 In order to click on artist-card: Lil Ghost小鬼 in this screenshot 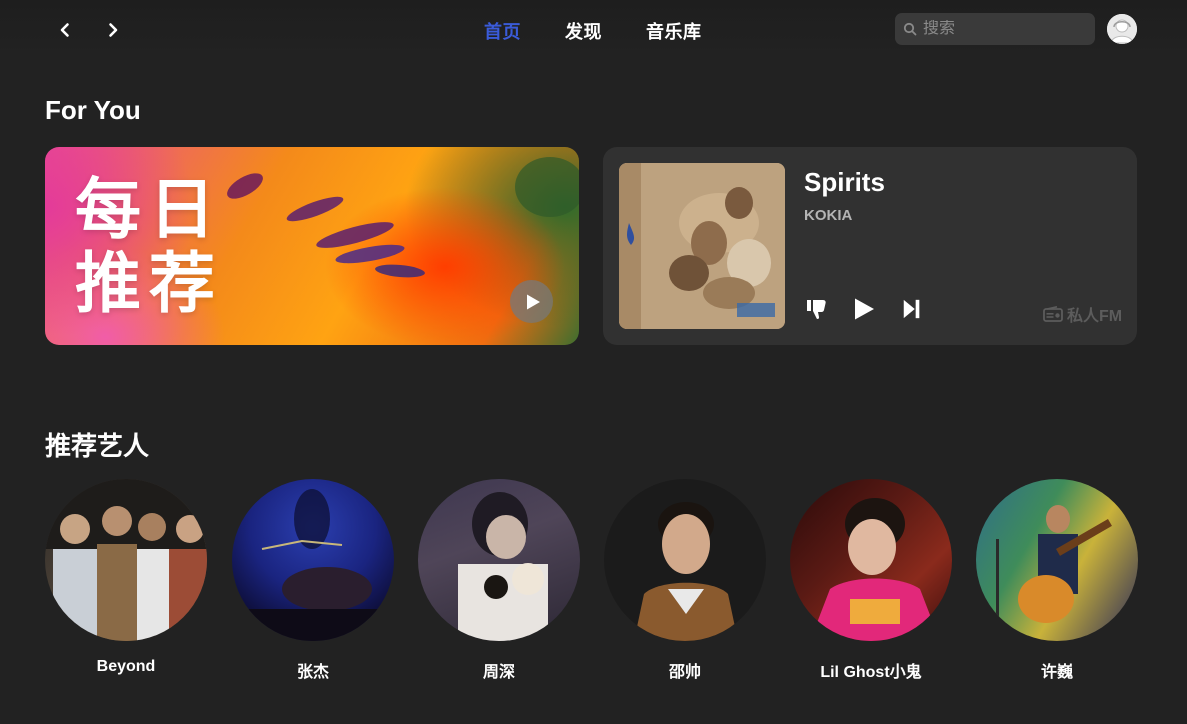, I will do `click(871, 580)`.